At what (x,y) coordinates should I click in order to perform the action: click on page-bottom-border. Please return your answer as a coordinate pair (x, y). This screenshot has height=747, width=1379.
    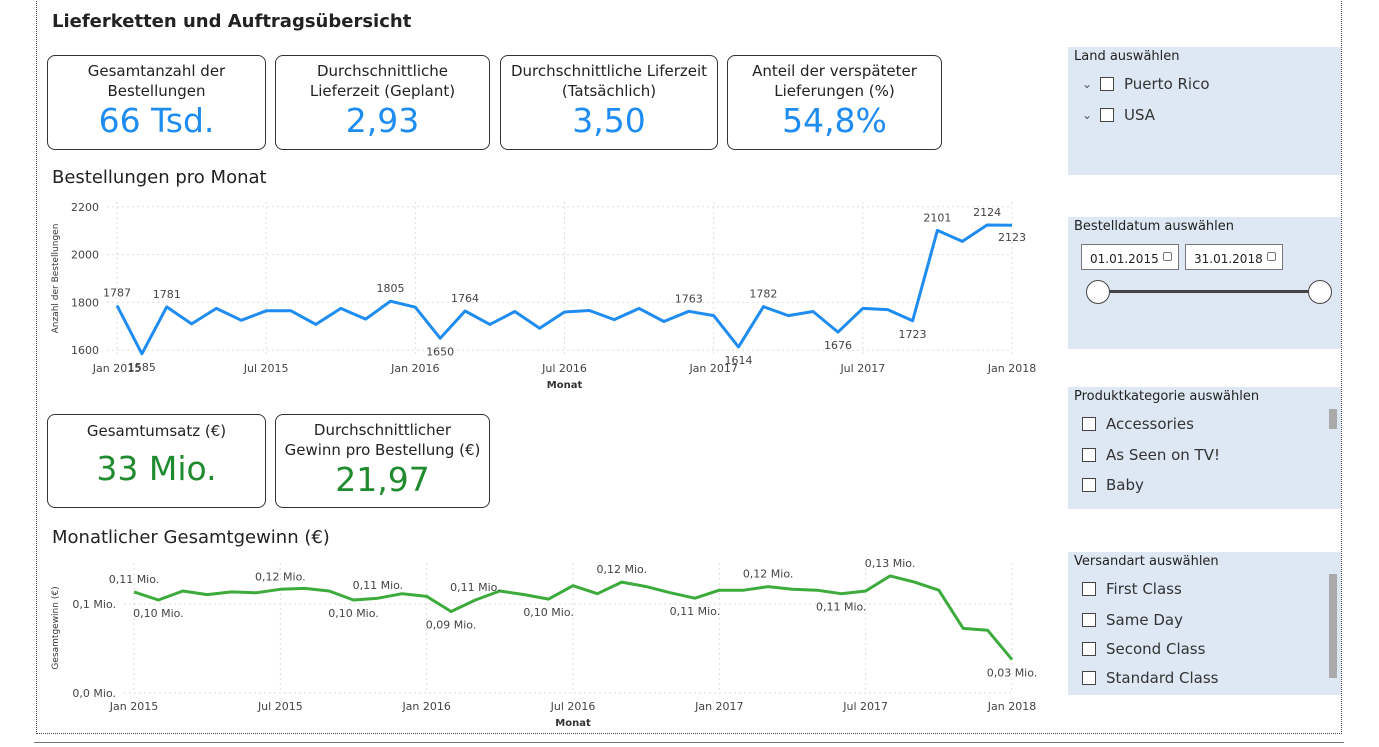
    Looking at the image, I should click on (689, 742).